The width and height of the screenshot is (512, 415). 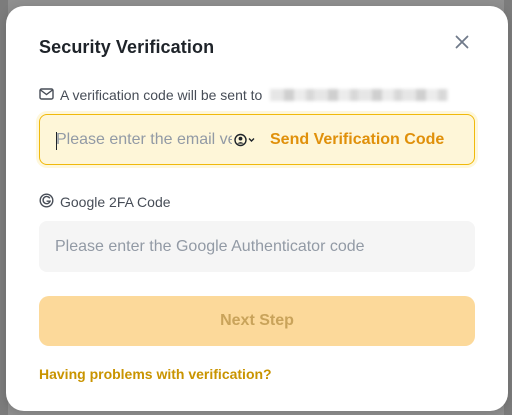 What do you see at coordinates (127, 47) in the screenshot?
I see `dialog-title: Security Verification` at bounding box center [127, 47].